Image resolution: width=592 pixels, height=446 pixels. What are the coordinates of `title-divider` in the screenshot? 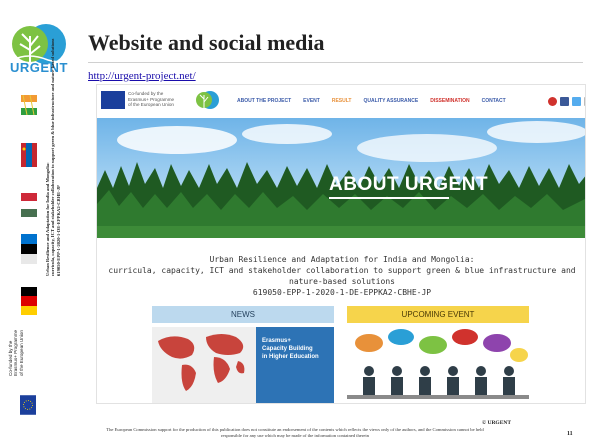 It's located at (335, 62).